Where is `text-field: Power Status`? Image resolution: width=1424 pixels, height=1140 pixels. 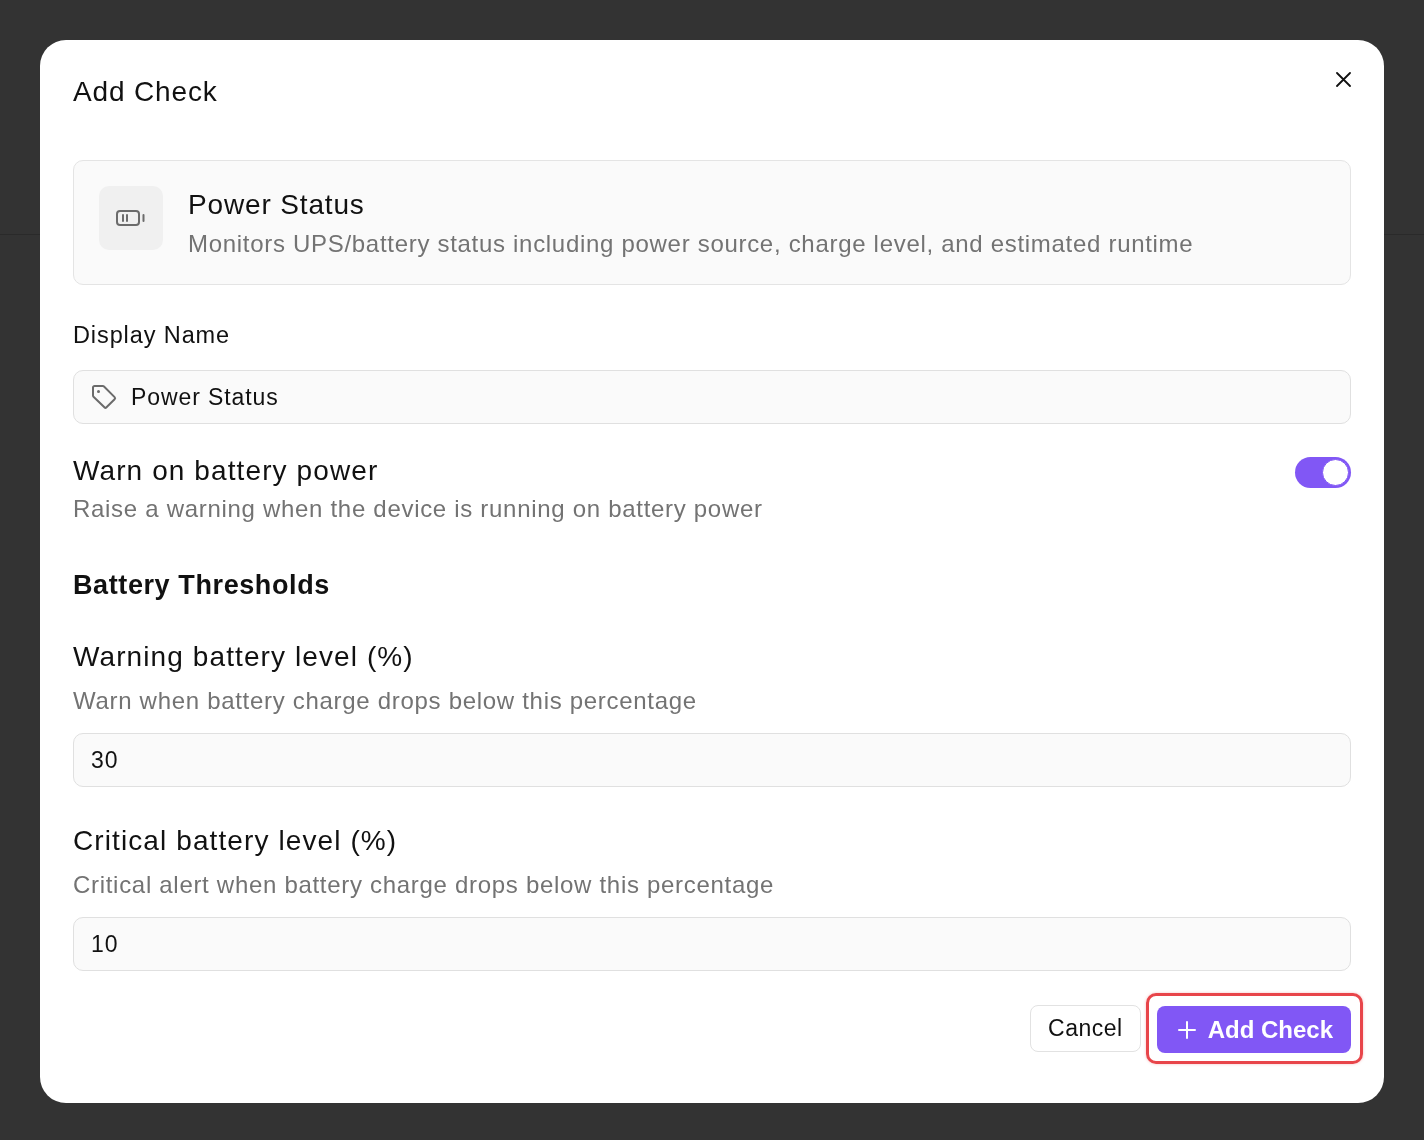
text-field: Power Status is located at coordinates (712, 397).